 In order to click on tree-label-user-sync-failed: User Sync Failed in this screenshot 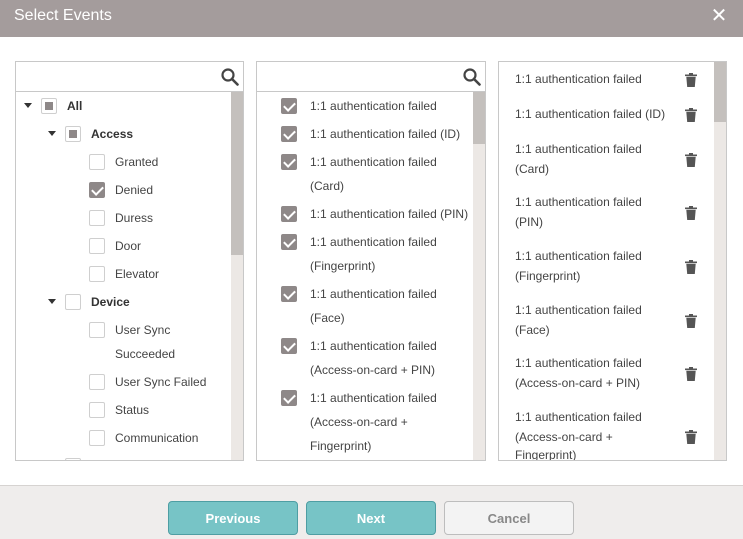, I will do `click(161, 382)`.